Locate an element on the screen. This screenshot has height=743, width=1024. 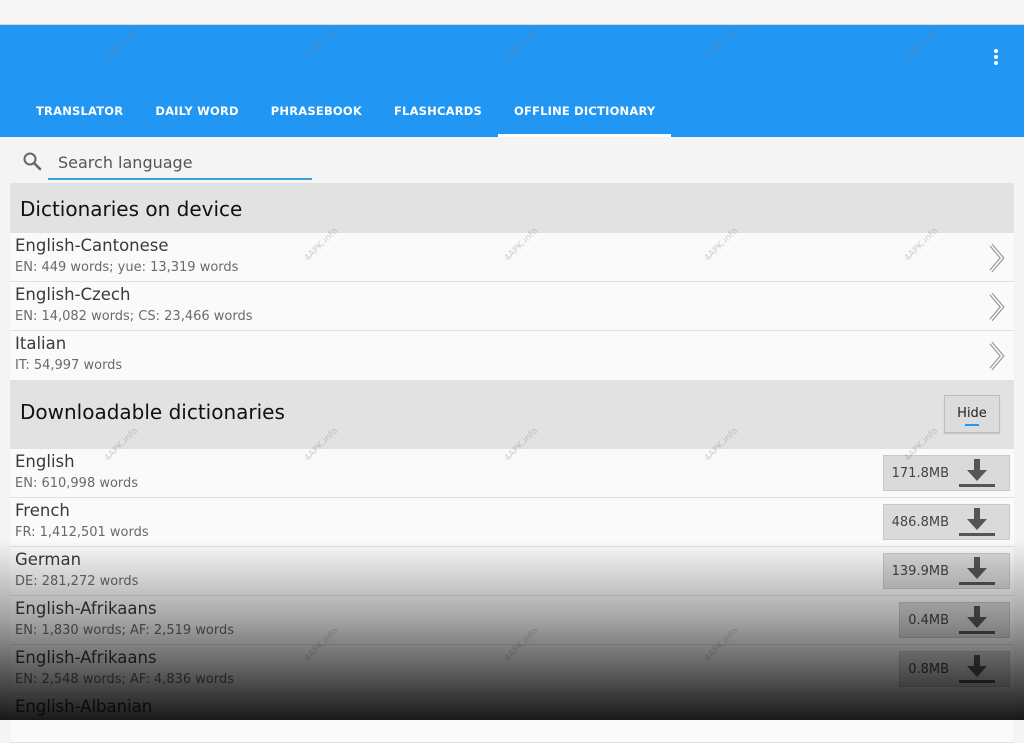
hide-button-indicator is located at coordinates (972, 425).